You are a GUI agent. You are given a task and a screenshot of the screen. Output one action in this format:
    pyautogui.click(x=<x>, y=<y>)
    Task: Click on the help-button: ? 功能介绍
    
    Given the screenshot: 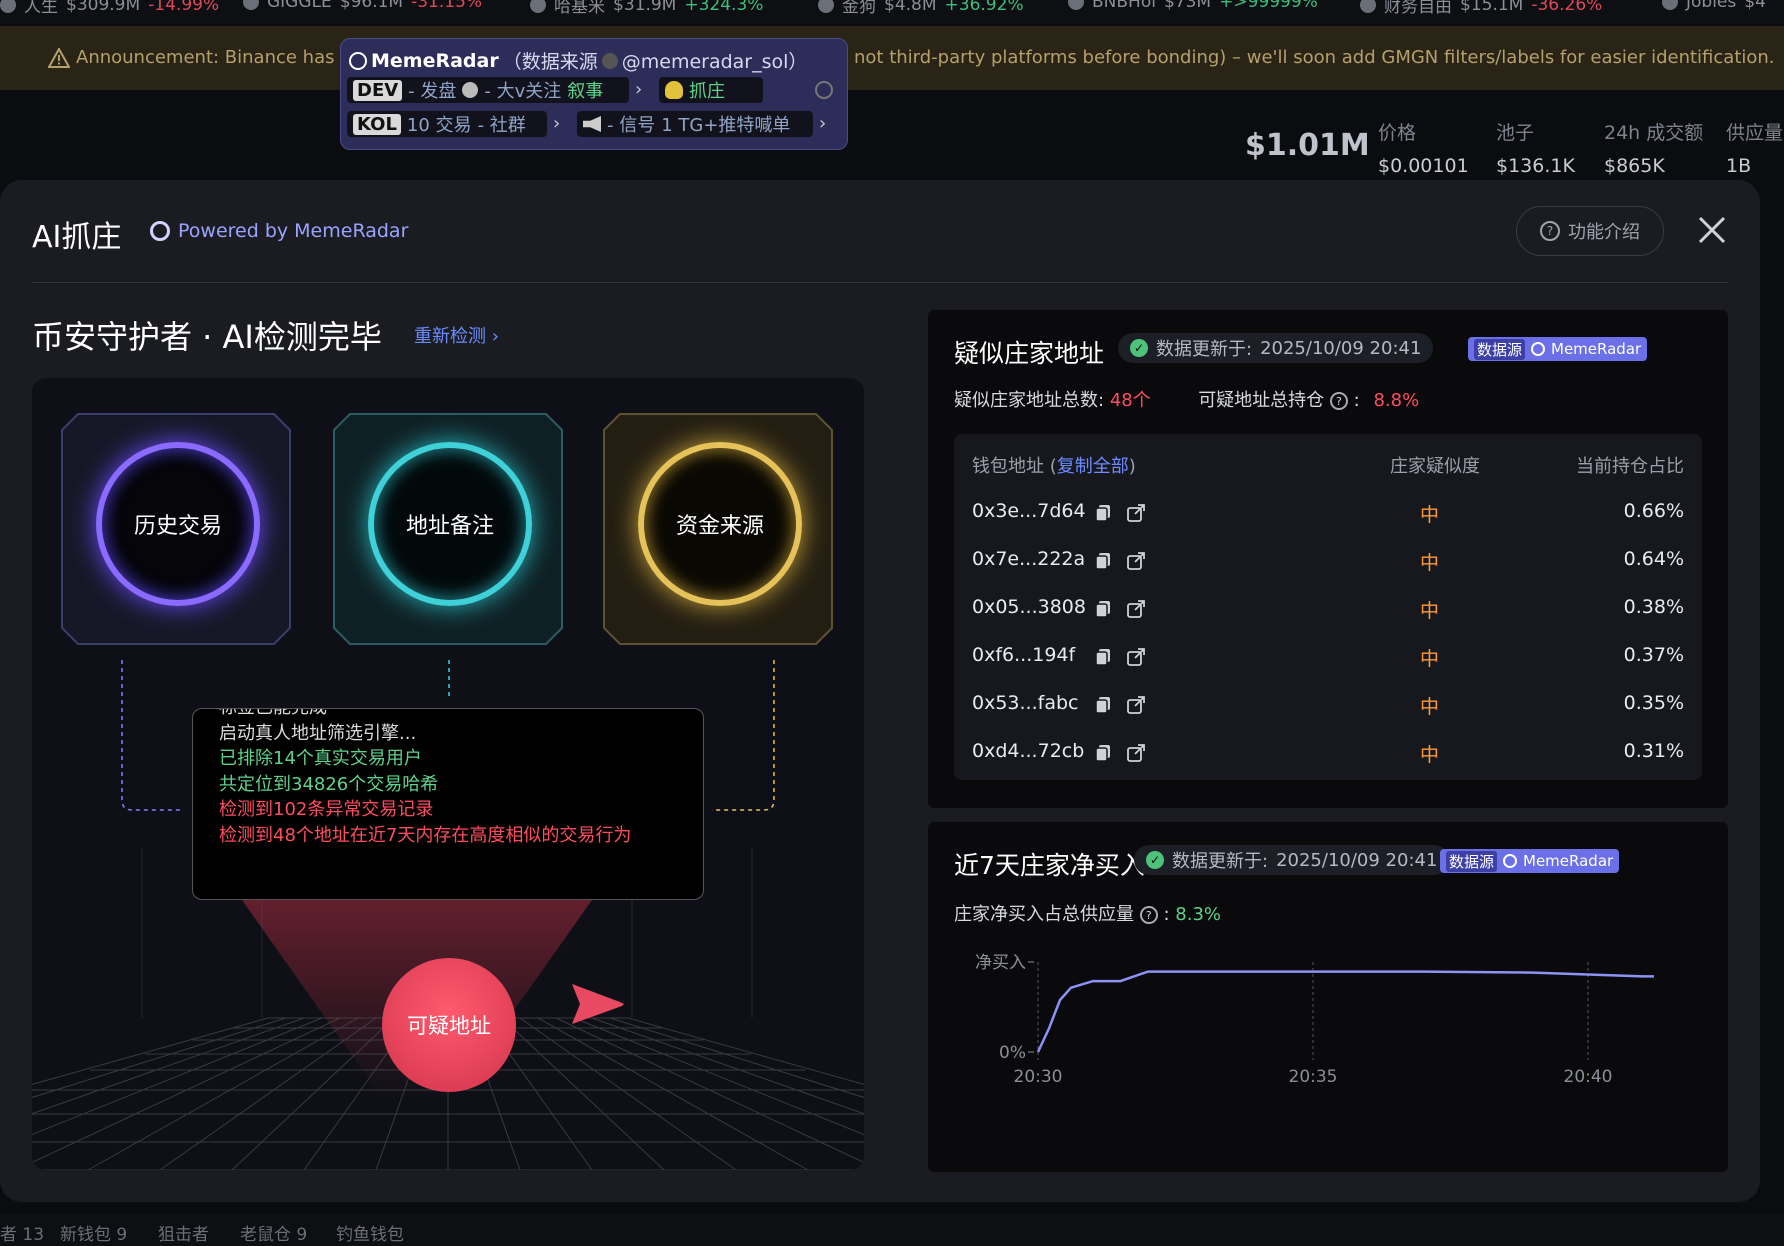 What is the action you would take?
    pyautogui.click(x=1590, y=231)
    